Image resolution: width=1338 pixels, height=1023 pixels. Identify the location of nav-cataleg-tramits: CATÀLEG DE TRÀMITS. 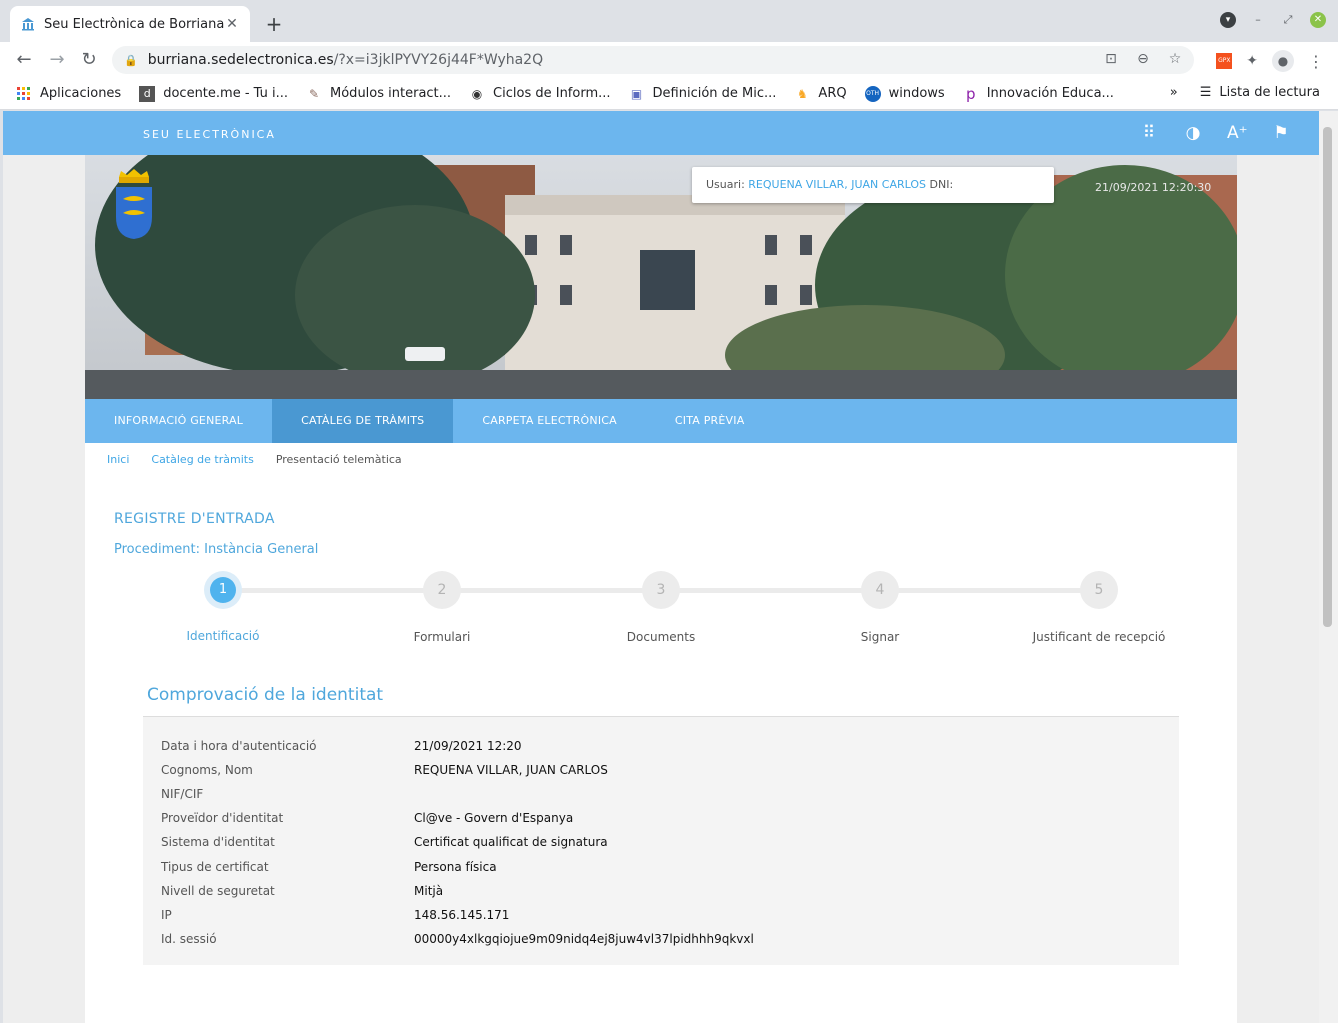
(363, 421).